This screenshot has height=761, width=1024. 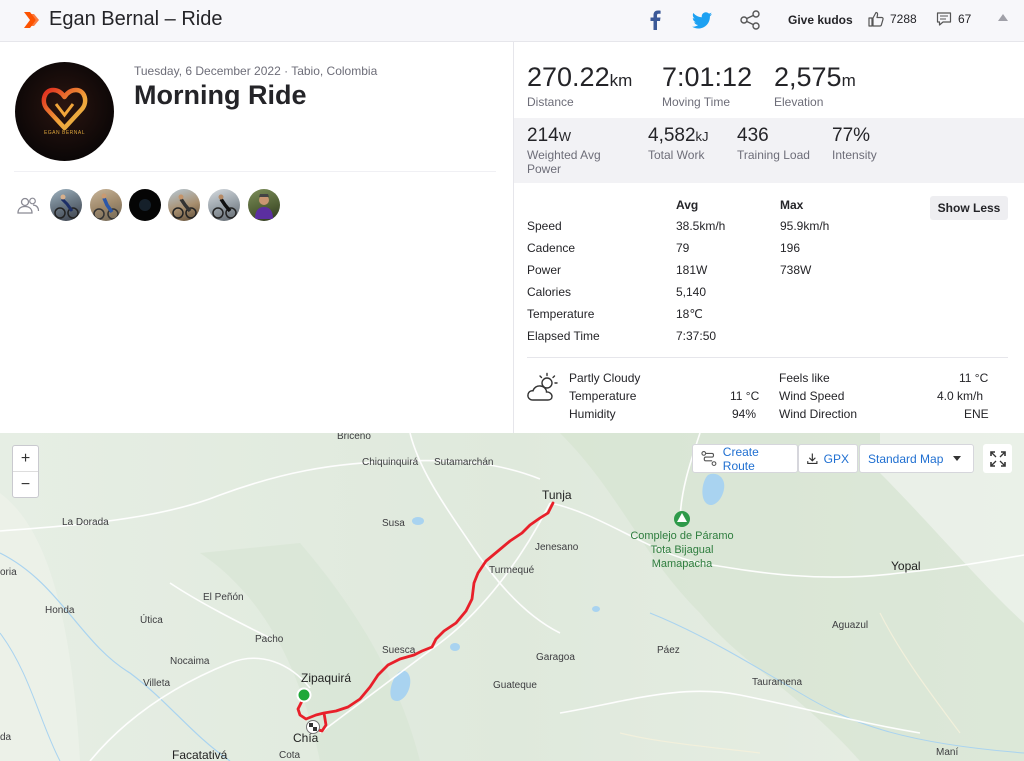 I want to click on create-route-label: Create Route, so click(x=740, y=458).